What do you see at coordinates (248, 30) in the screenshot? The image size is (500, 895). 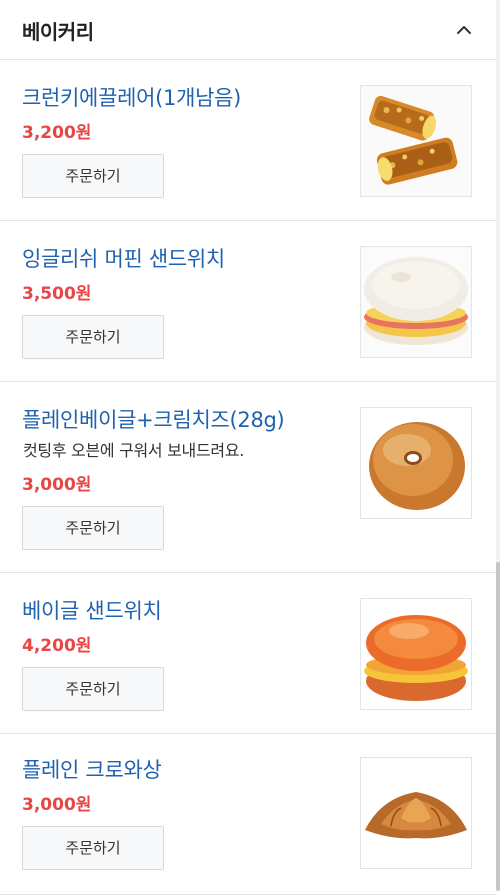 I see `section-header: 베이커리` at bounding box center [248, 30].